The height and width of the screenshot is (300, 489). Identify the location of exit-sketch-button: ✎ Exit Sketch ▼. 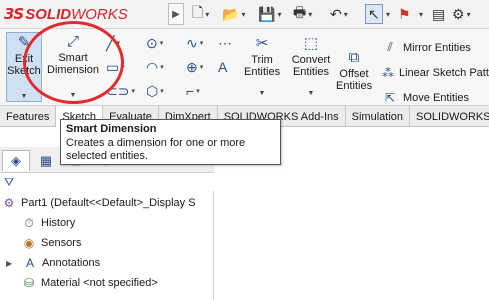
(24, 67).